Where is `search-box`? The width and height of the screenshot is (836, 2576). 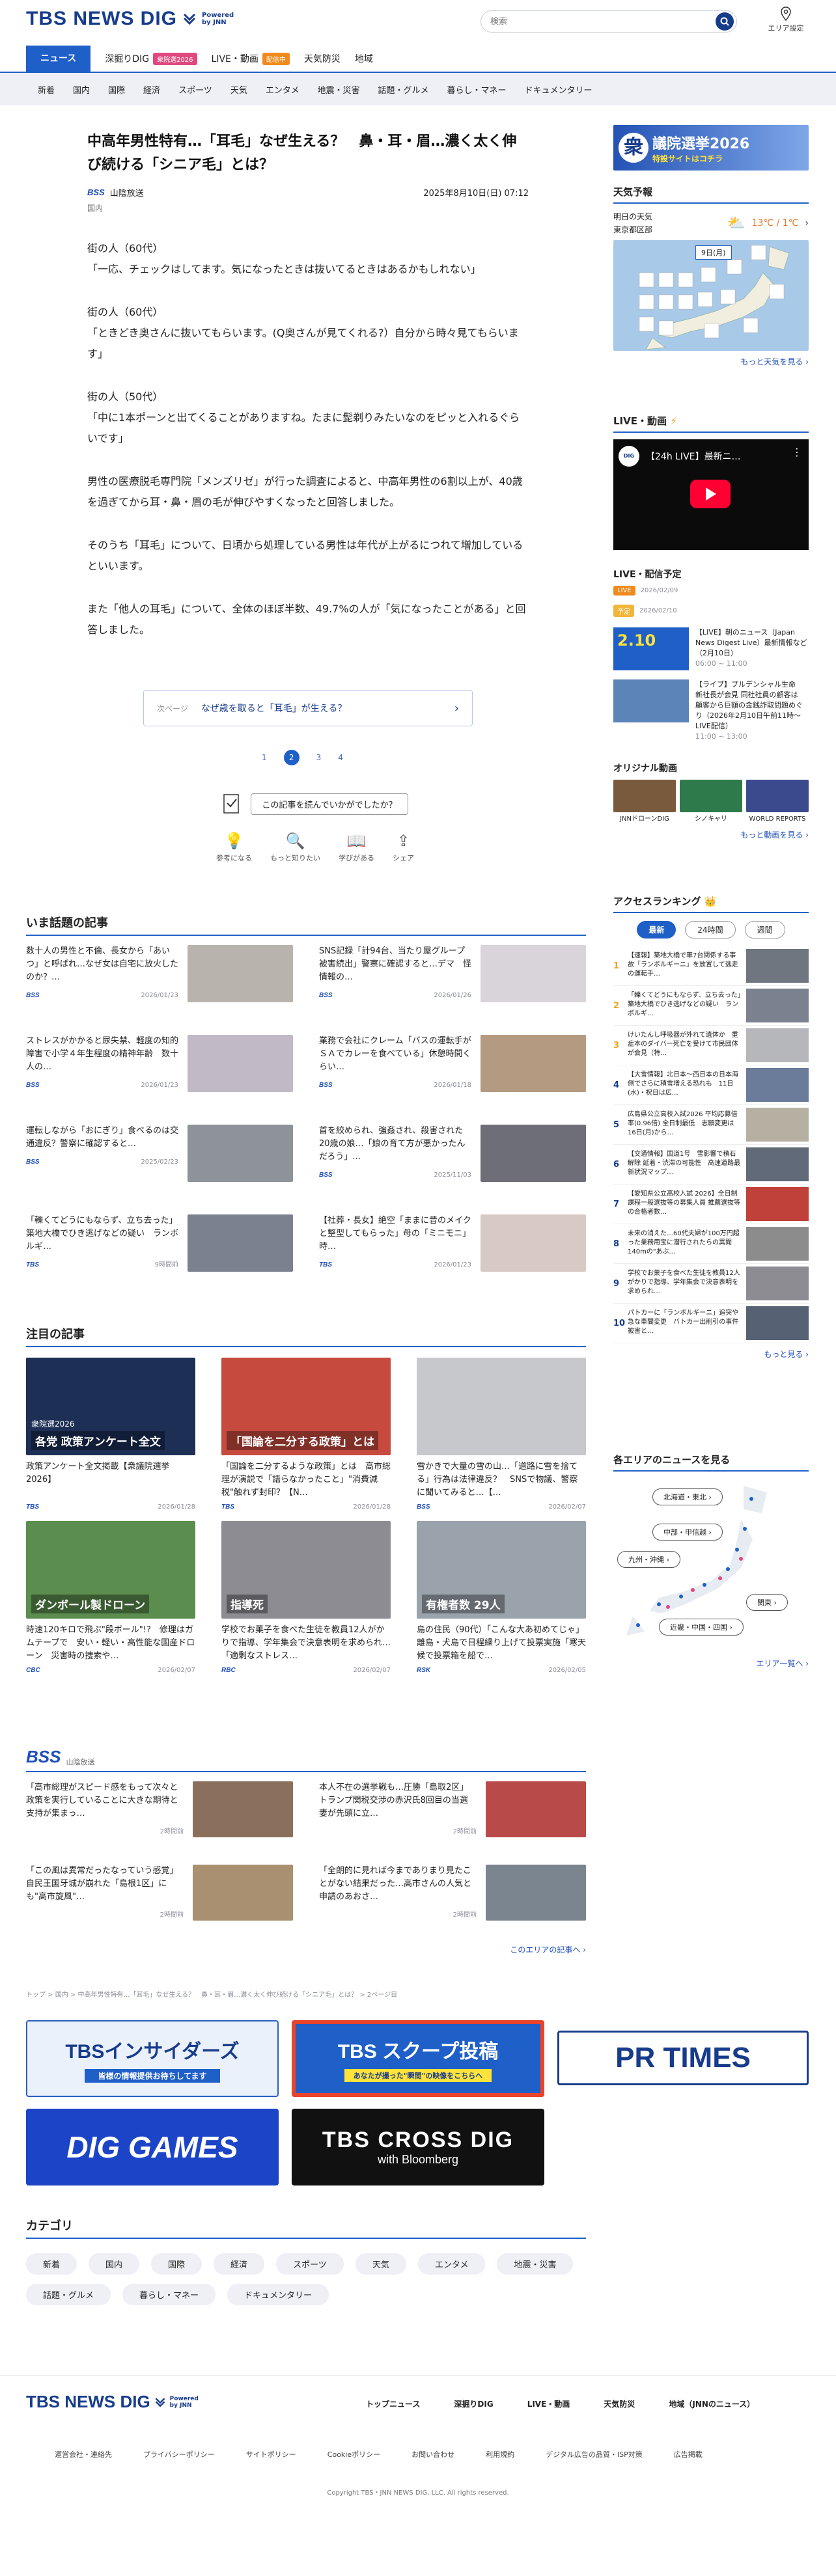
search-box is located at coordinates (609, 21).